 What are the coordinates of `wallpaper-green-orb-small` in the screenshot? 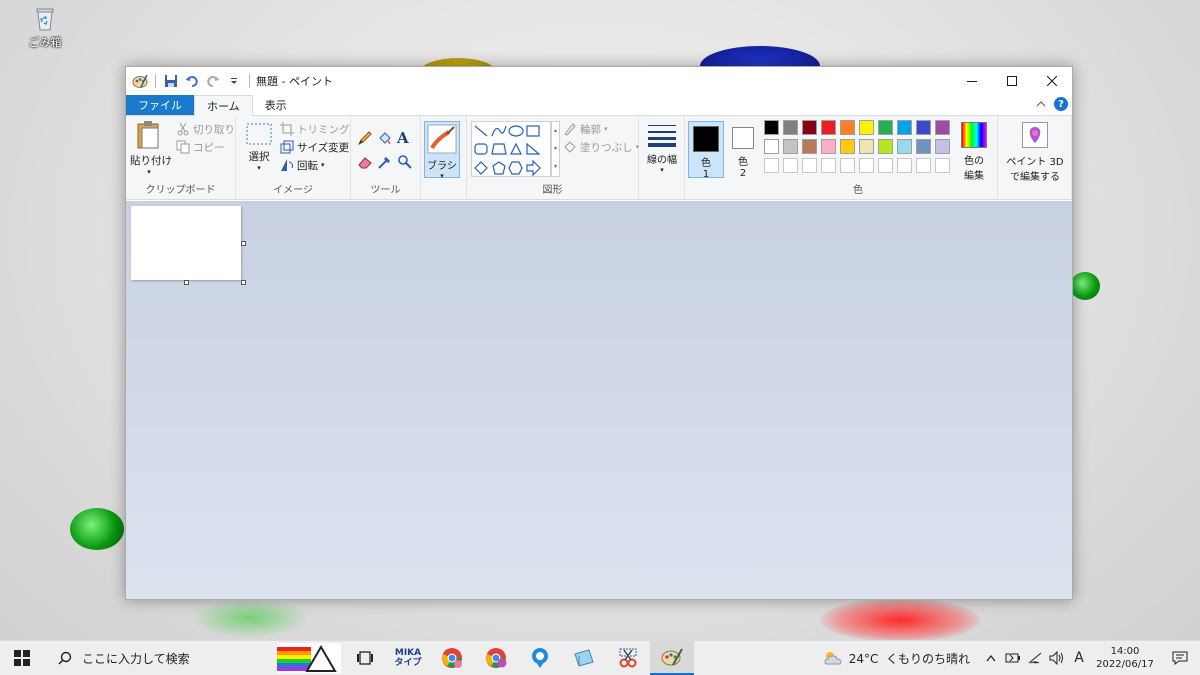 It's located at (1085, 286).